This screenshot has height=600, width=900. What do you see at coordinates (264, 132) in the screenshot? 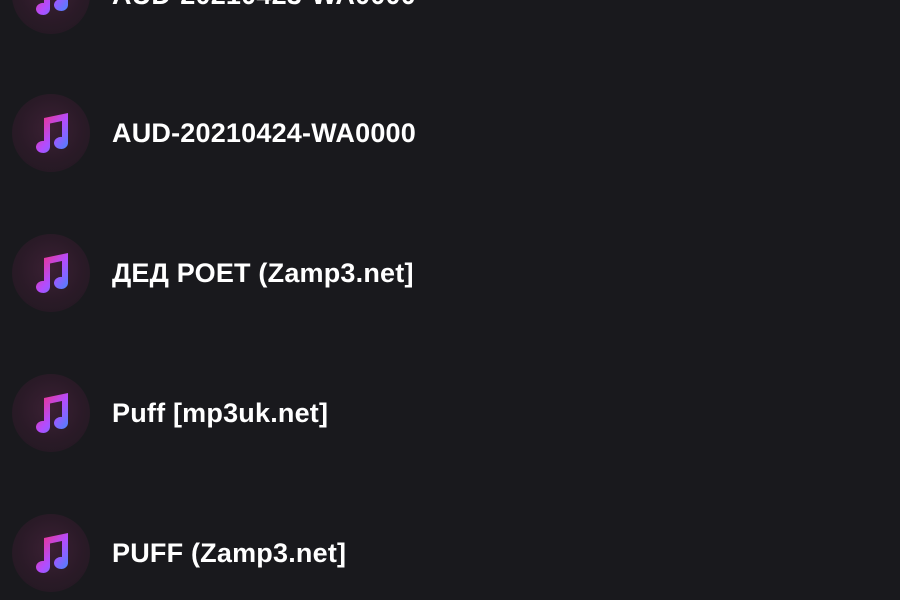
I see `track-title: AUD-20210424-WA0000` at bounding box center [264, 132].